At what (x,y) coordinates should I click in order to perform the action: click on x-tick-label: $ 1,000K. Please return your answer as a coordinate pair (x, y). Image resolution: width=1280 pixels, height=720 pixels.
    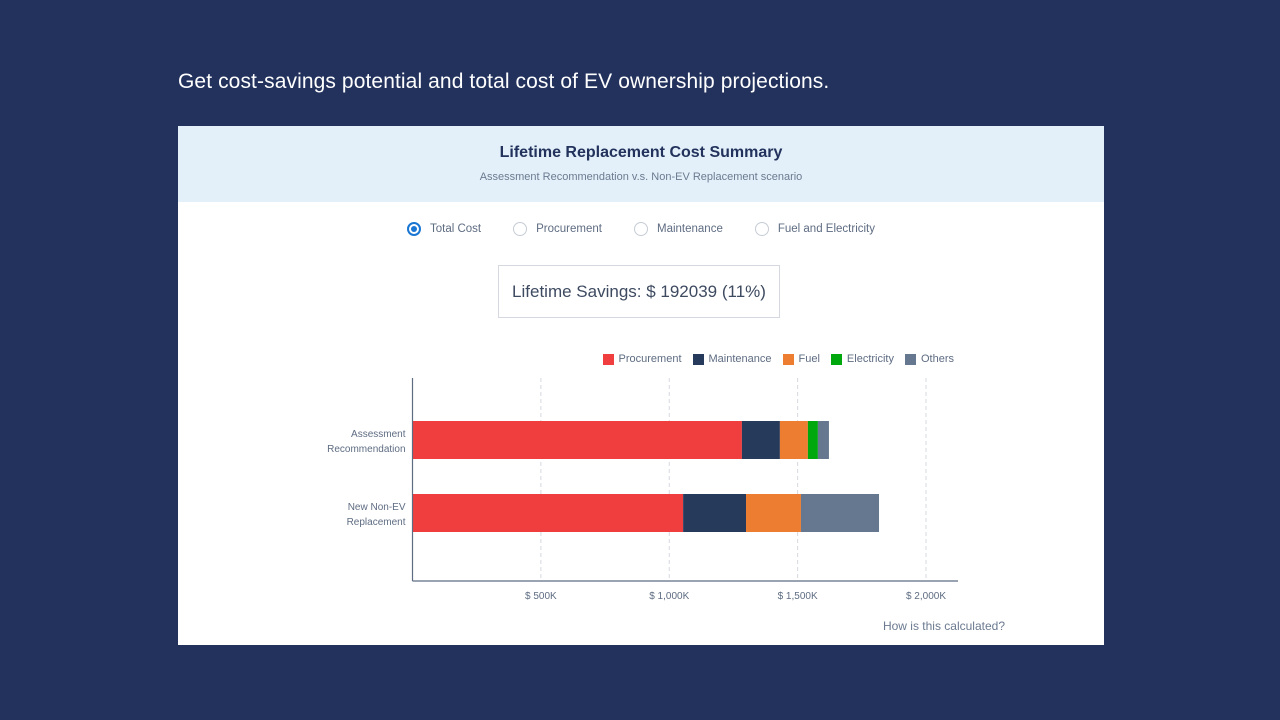
    Looking at the image, I should click on (669, 596).